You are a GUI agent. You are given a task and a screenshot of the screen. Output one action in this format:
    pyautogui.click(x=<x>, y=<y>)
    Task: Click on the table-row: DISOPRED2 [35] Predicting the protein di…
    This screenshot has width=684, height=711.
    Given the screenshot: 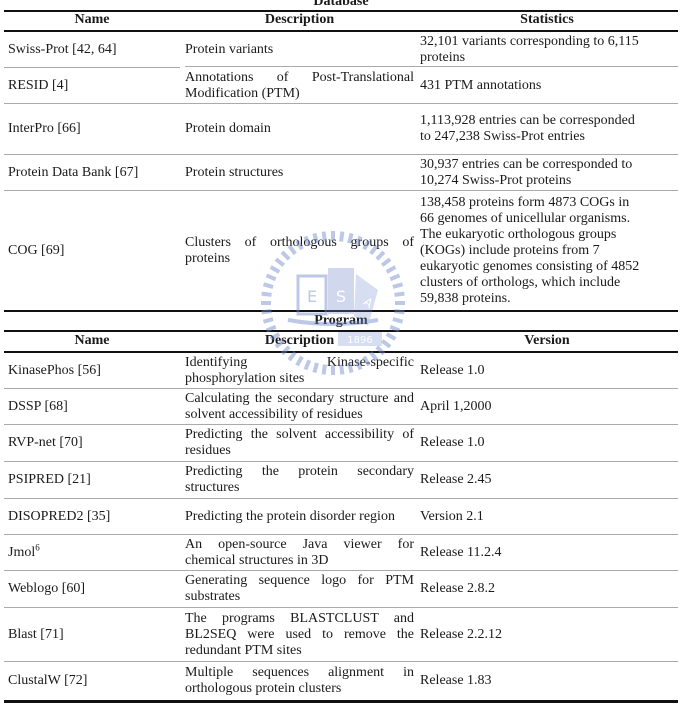 What is the action you would take?
    pyautogui.click(x=341, y=516)
    